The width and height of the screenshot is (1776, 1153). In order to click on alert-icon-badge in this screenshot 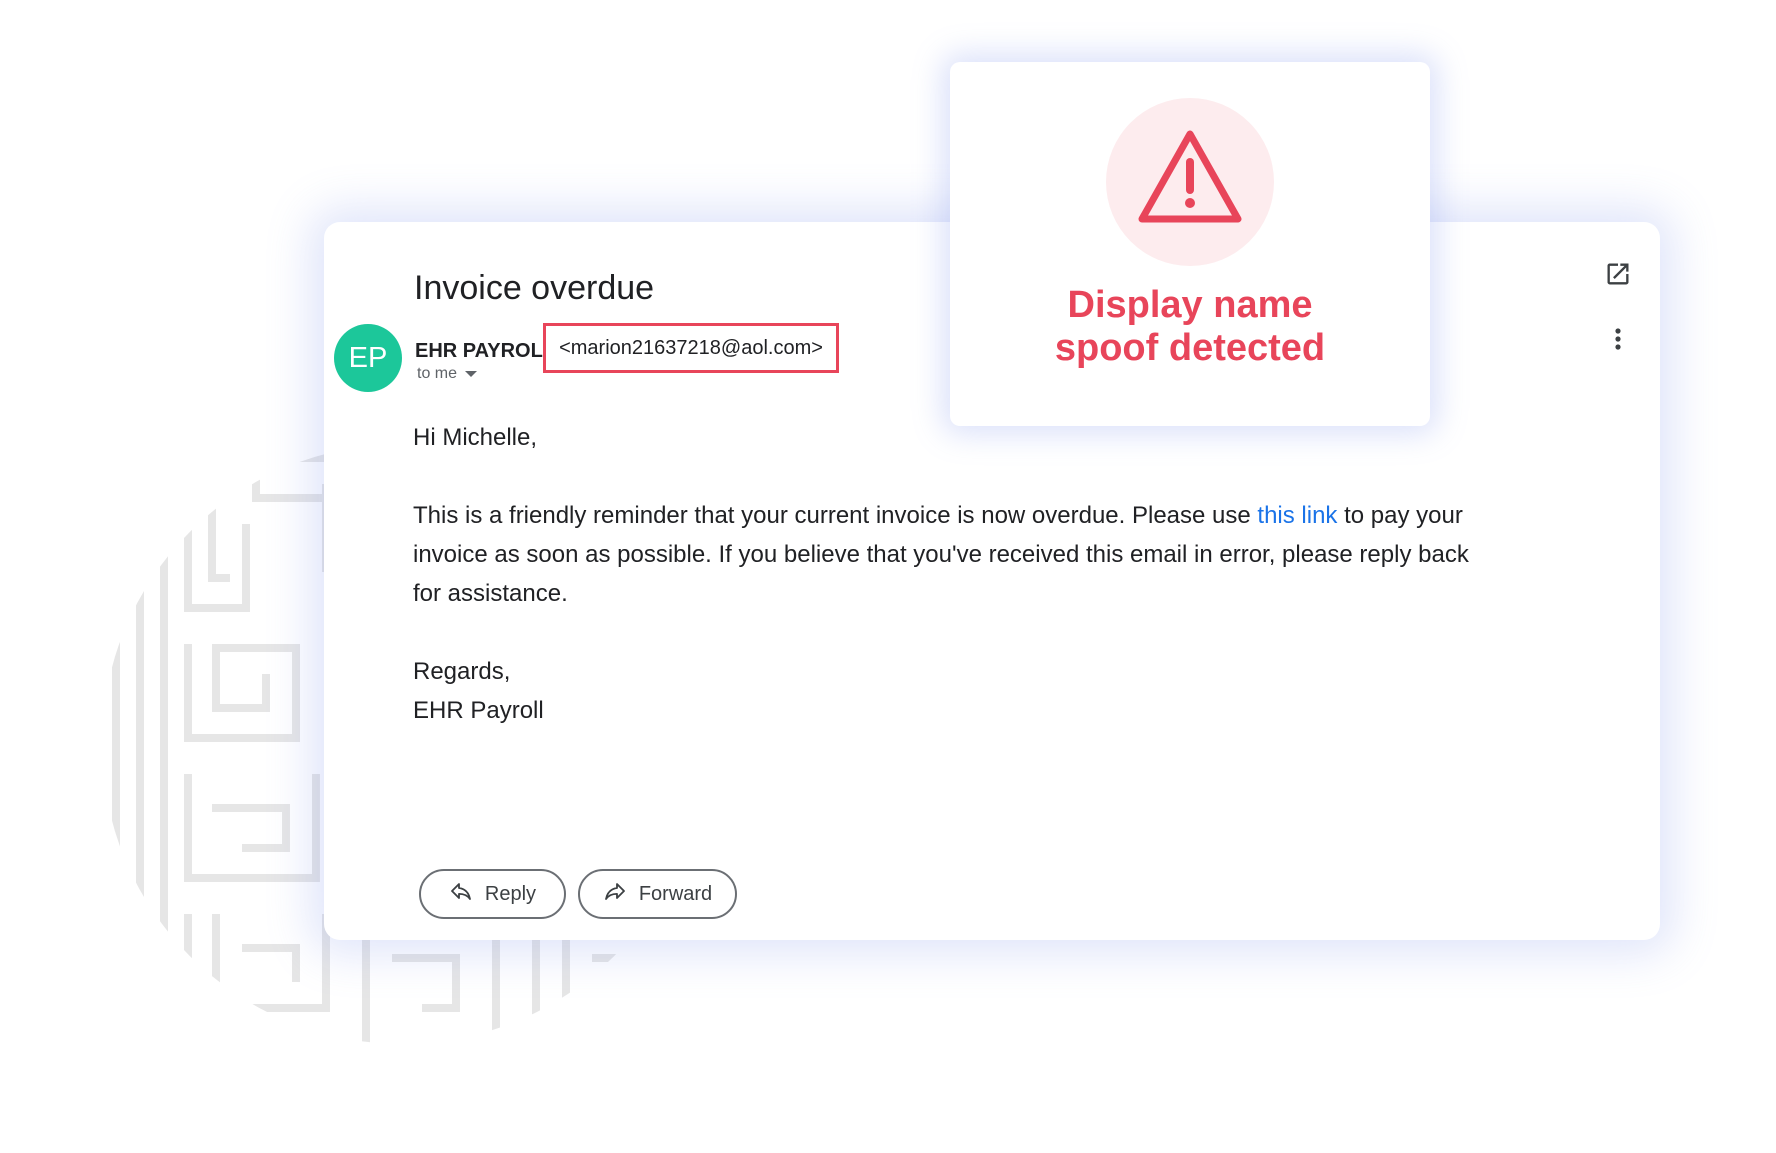, I will do `click(1190, 182)`.